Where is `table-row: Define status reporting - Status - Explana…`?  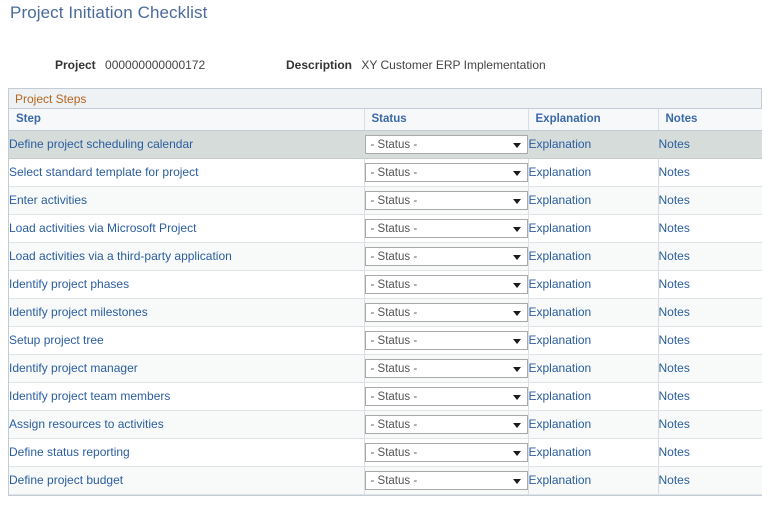
table-row: Define status reporting - Status - Explana… is located at coordinates (385, 452).